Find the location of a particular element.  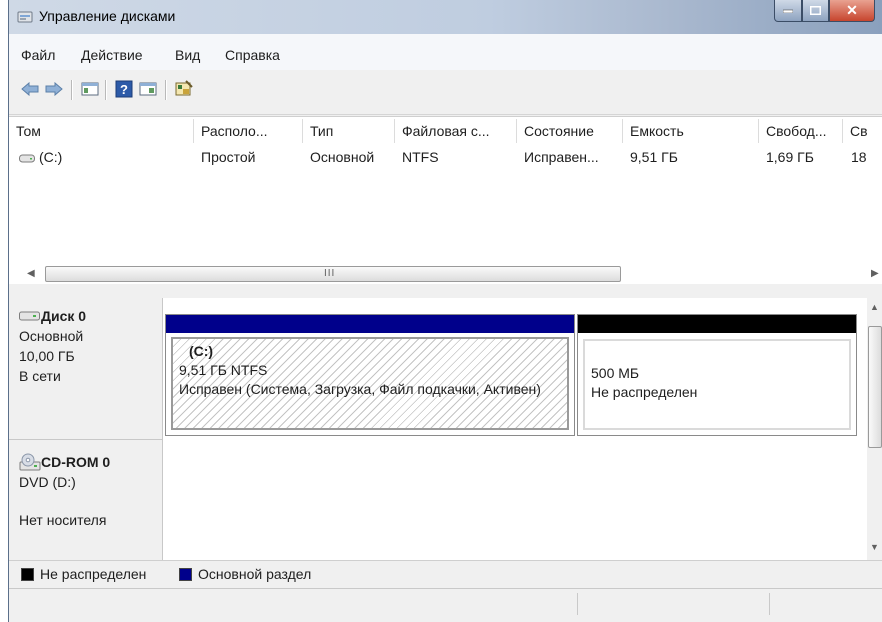

help-button: ? is located at coordinates (124, 89).